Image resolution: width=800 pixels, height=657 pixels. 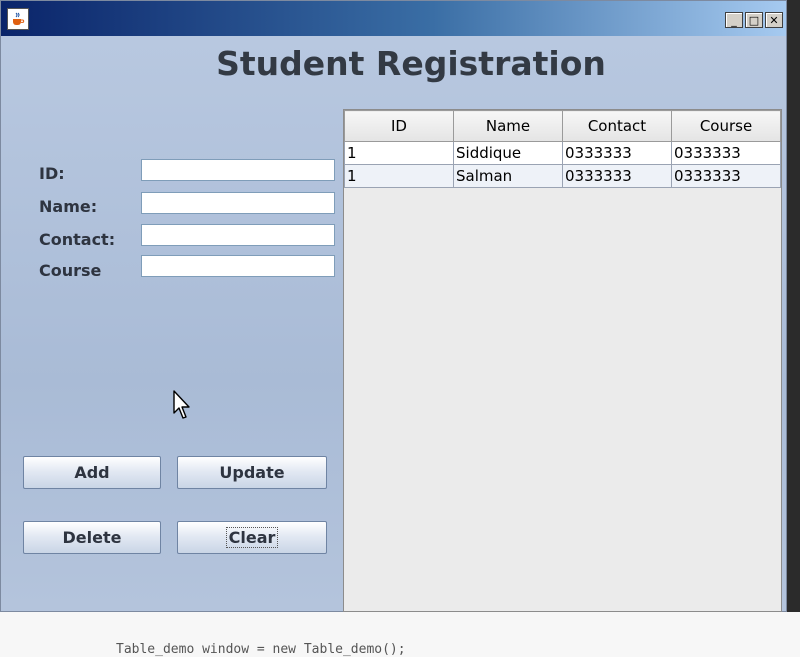 What do you see at coordinates (238, 266) in the screenshot?
I see `course-field` at bounding box center [238, 266].